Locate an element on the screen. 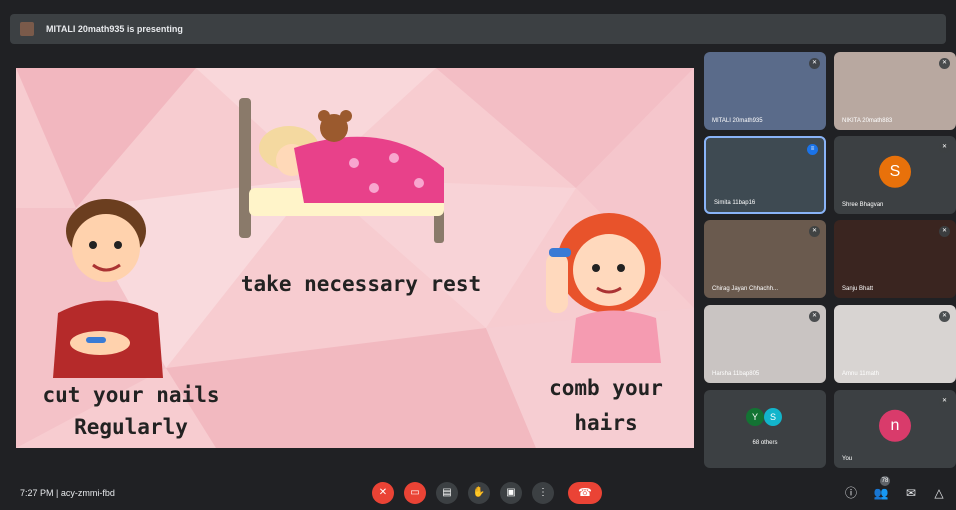 The height and width of the screenshot is (510, 956). avatar: n is located at coordinates (895, 425).